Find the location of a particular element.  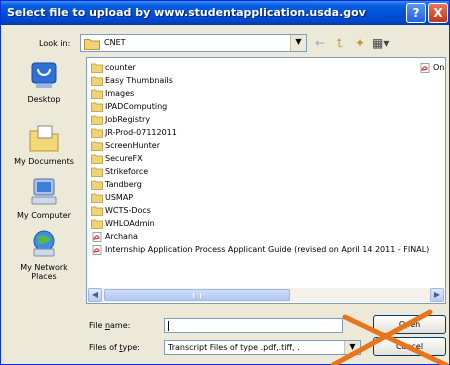

back-arrow-icon: ← is located at coordinates (320, 43).